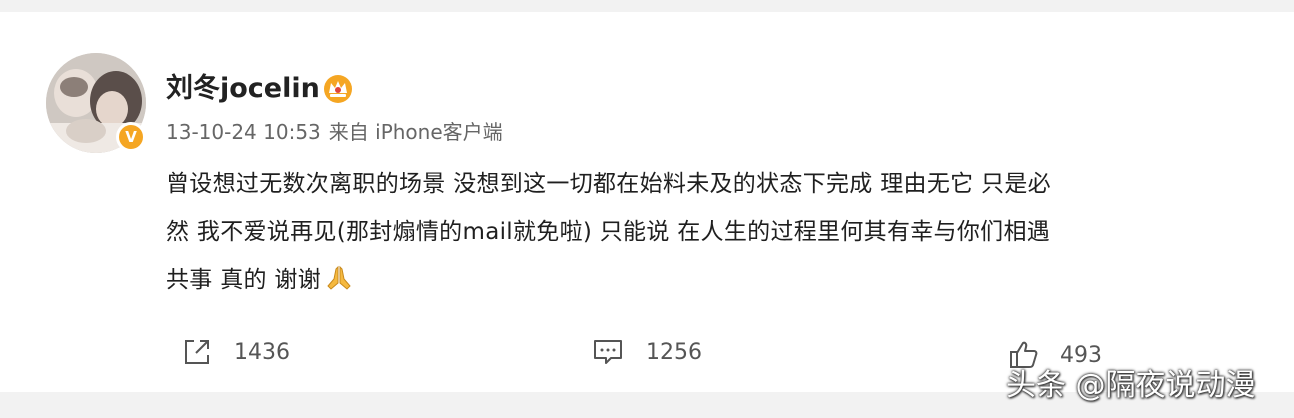 This screenshot has height=418, width=1294. What do you see at coordinates (243, 89) in the screenshot?
I see `username: 刘冬jocelin` at bounding box center [243, 89].